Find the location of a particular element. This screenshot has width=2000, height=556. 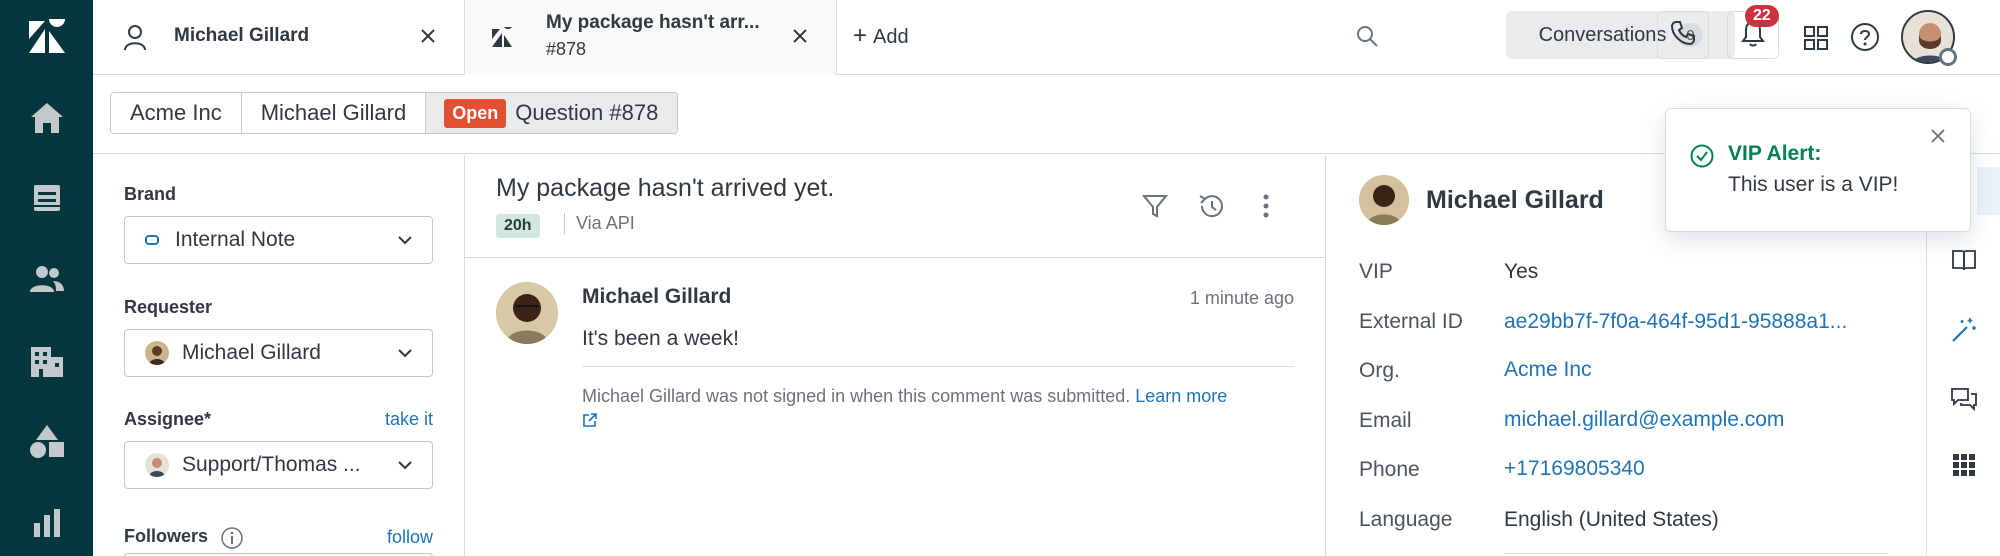

field-label-vip: VIP is located at coordinates (1376, 271).